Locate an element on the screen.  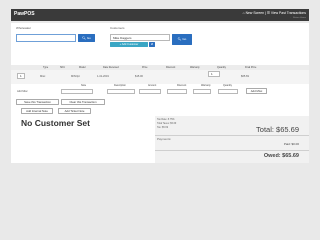
col-warranty-2: Warranty is located at coordinates (206, 85).